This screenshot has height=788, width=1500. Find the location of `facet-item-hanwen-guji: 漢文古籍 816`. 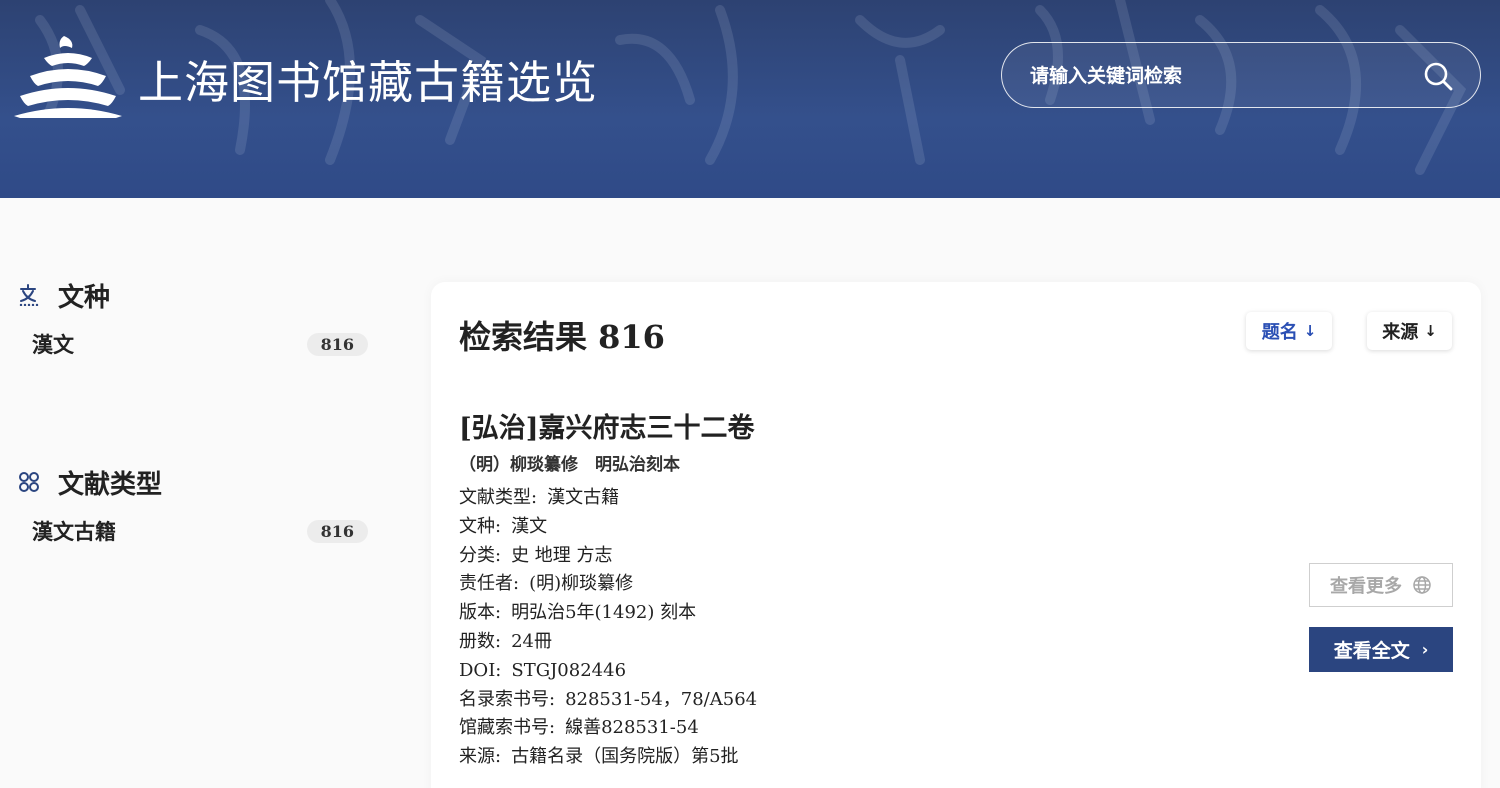

facet-item-hanwen-guji: 漢文古籍 816 is located at coordinates (198, 531).